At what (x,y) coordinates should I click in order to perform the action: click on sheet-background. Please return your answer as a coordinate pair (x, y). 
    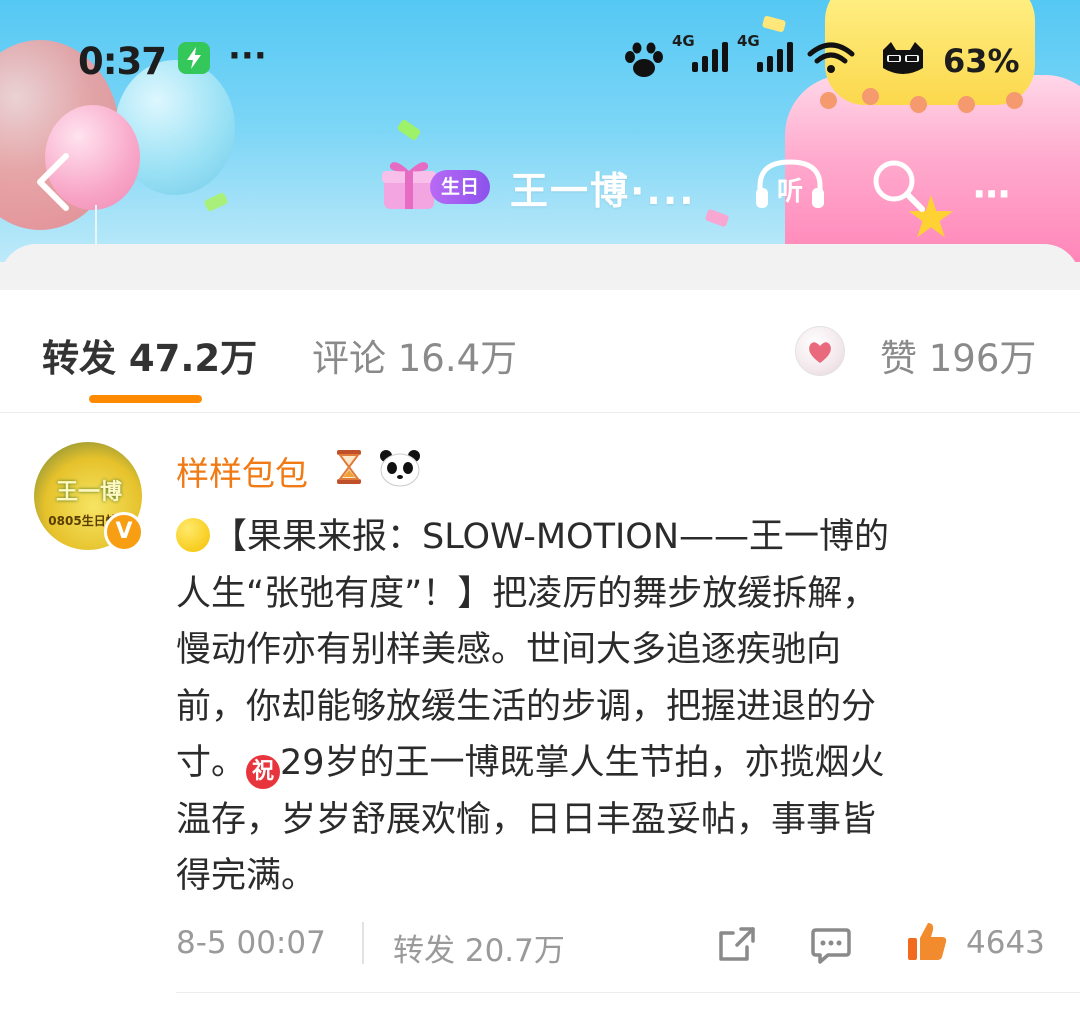
    Looking at the image, I should click on (540, 277).